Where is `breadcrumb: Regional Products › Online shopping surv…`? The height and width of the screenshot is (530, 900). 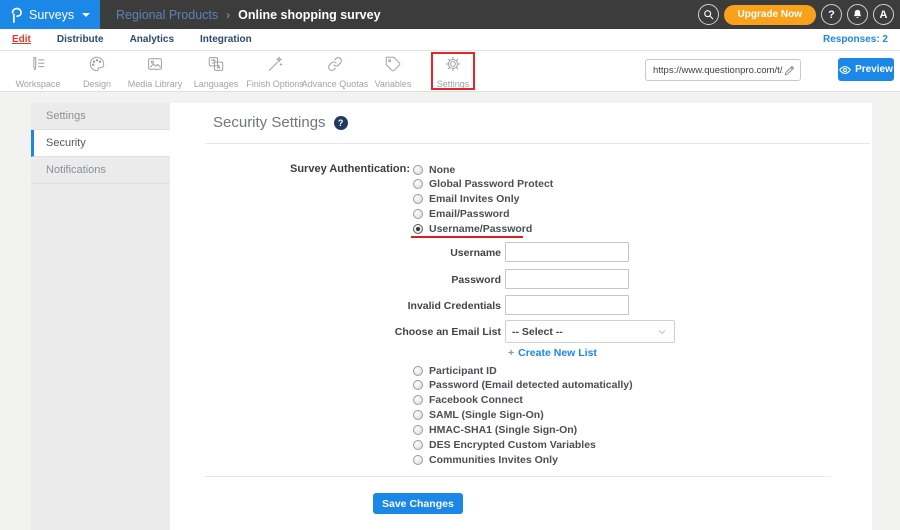
breadcrumb: Regional Products › Online shopping surv… is located at coordinates (248, 14).